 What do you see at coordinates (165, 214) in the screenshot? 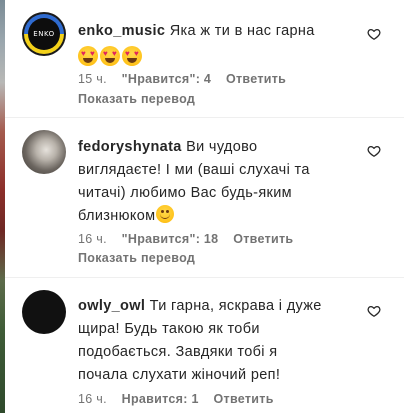
I see `smiling-face-icon` at bounding box center [165, 214].